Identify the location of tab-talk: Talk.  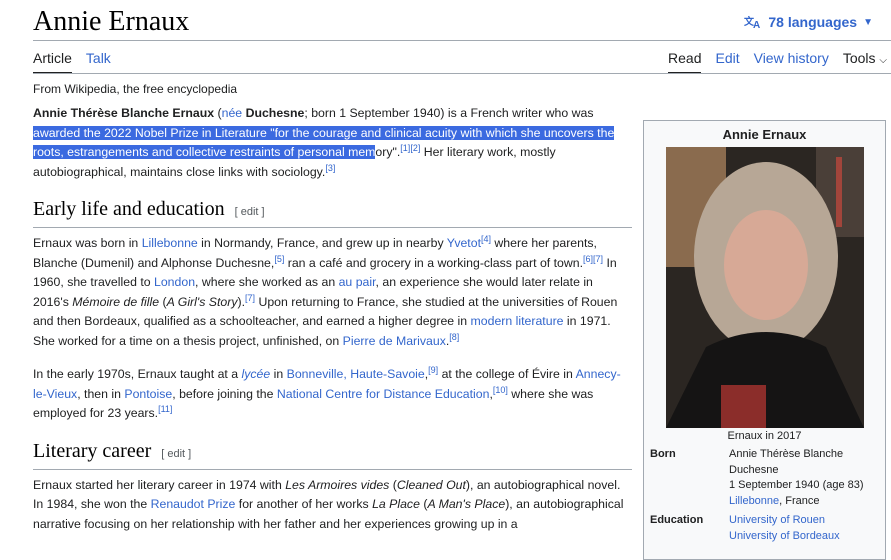
(98, 61).